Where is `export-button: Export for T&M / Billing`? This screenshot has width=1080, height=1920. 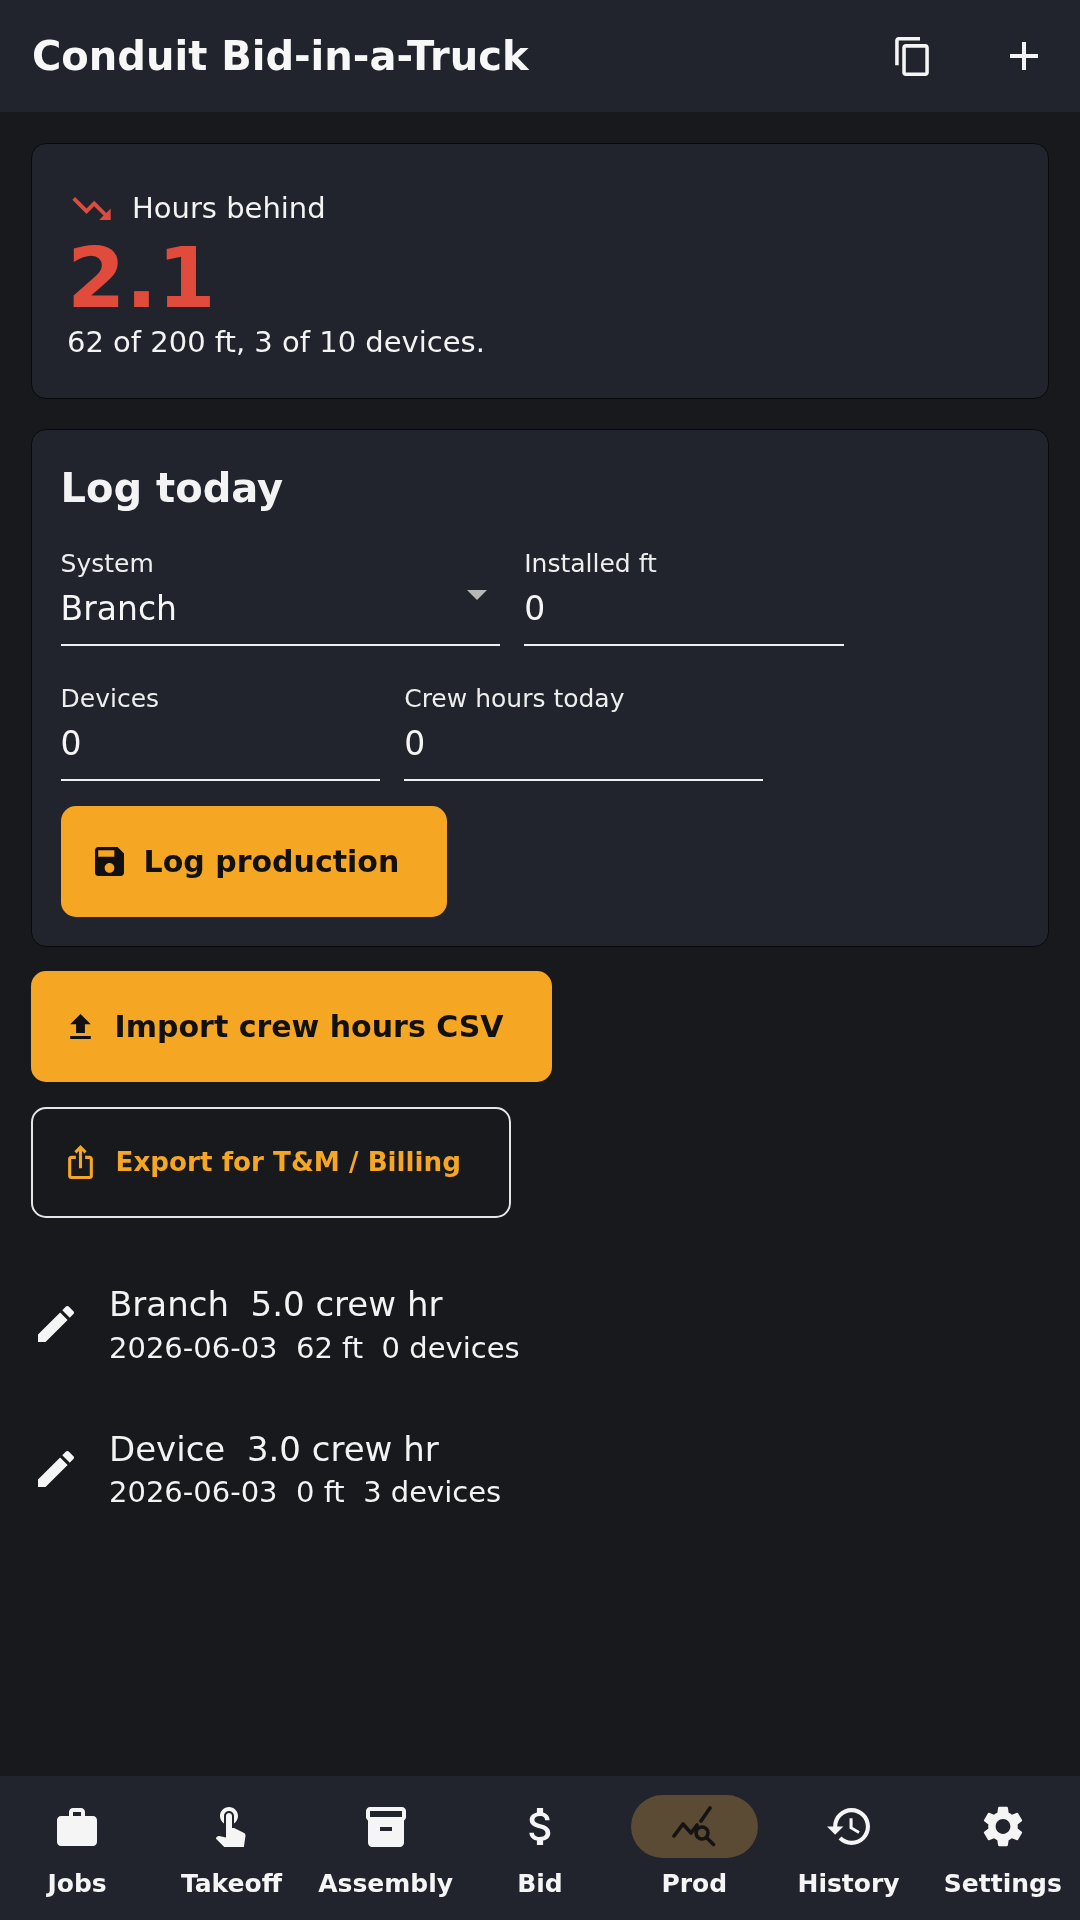
export-button: Export for T&M / Billing is located at coordinates (271, 1162).